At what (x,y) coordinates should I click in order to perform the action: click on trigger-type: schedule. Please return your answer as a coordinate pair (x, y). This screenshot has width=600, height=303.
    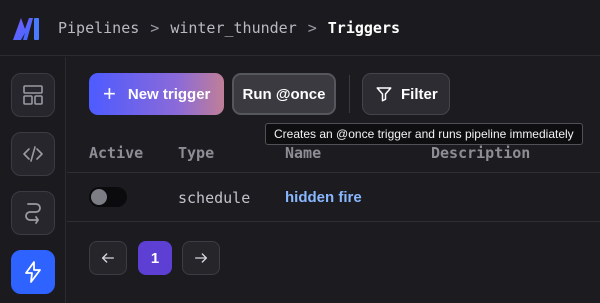
    Looking at the image, I should click on (214, 198).